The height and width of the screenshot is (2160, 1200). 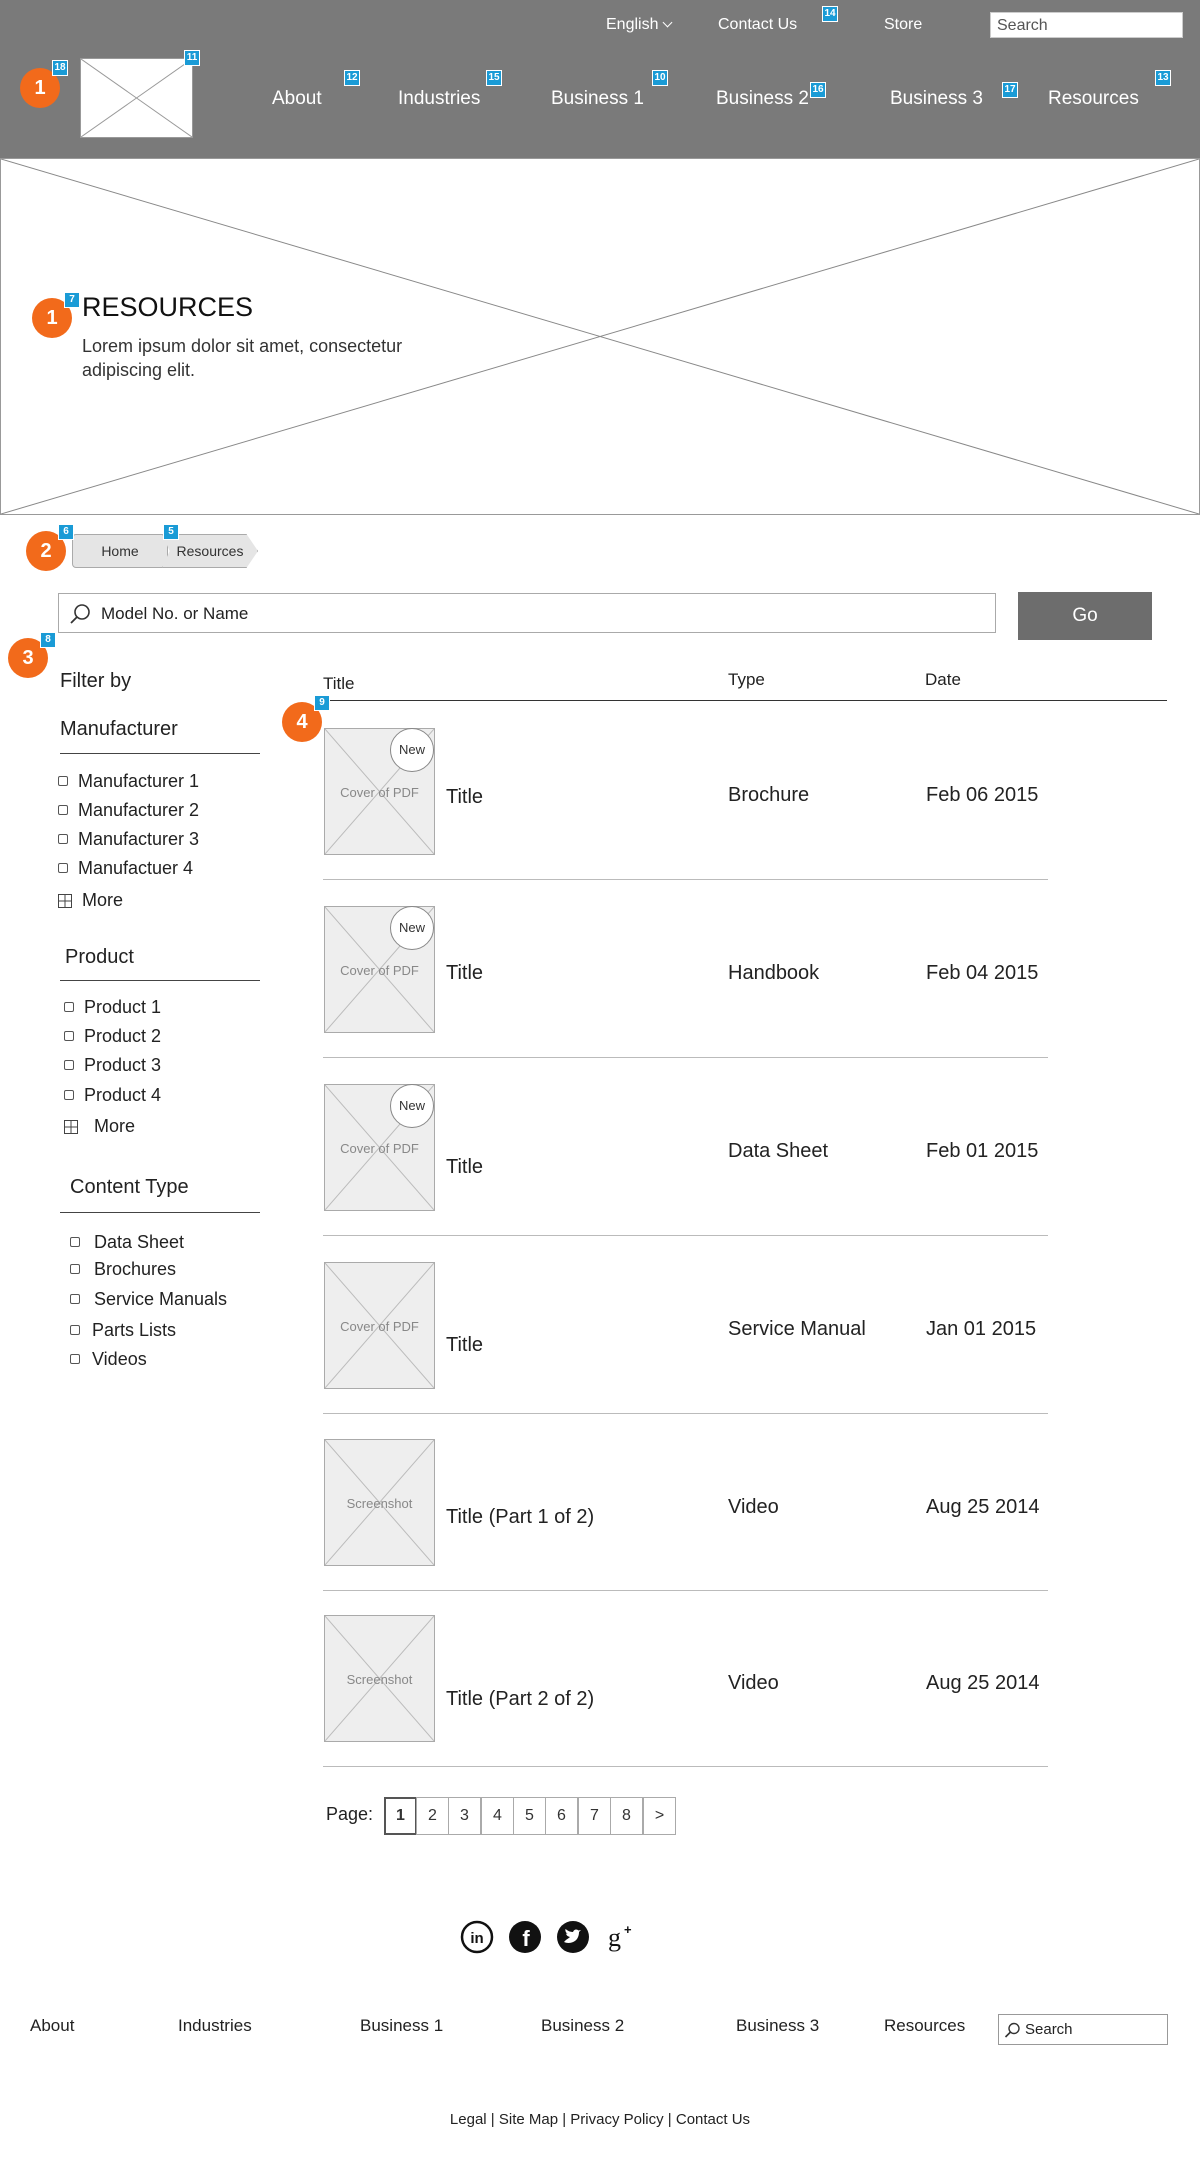 What do you see at coordinates (215, 2026) in the screenshot?
I see `footer-link-industries: Industries` at bounding box center [215, 2026].